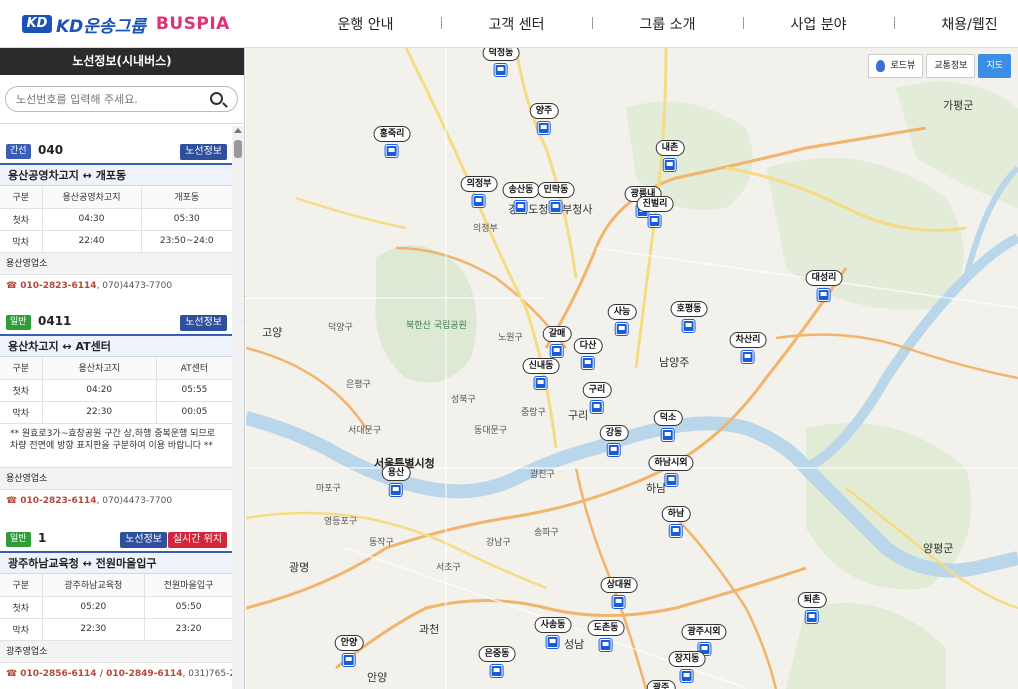 The width and height of the screenshot is (1018, 689). I want to click on bus-stop-label: 양주, so click(544, 111).